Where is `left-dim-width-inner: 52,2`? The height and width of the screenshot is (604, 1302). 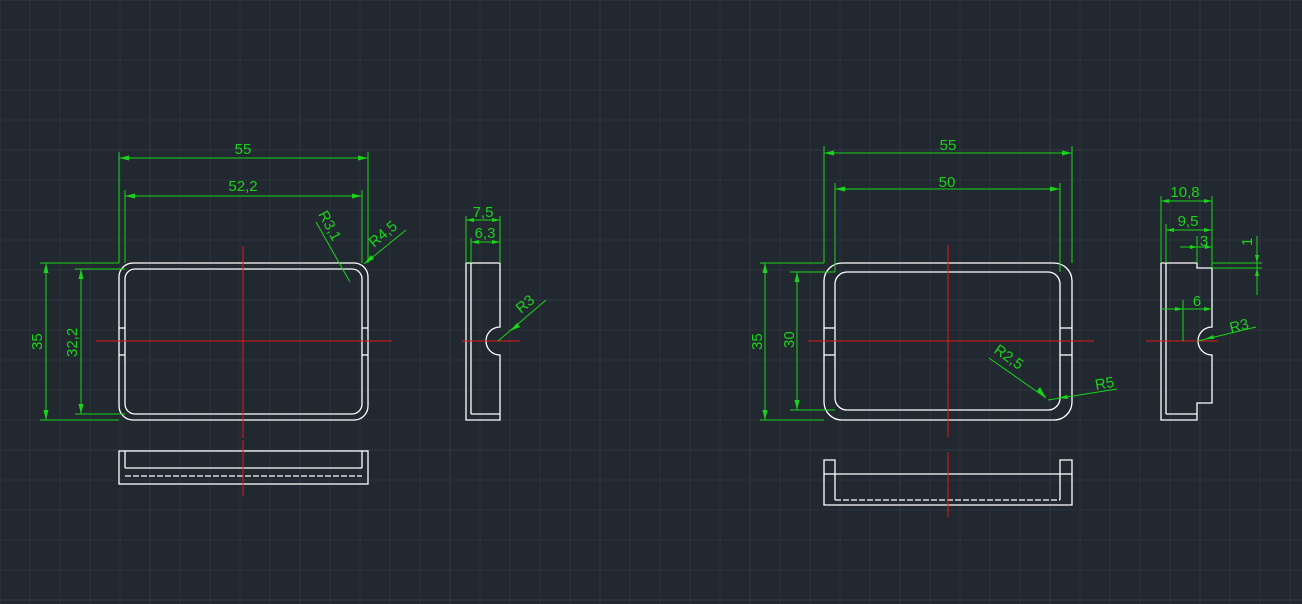
left-dim-width-inner: 52,2 is located at coordinates (242, 186).